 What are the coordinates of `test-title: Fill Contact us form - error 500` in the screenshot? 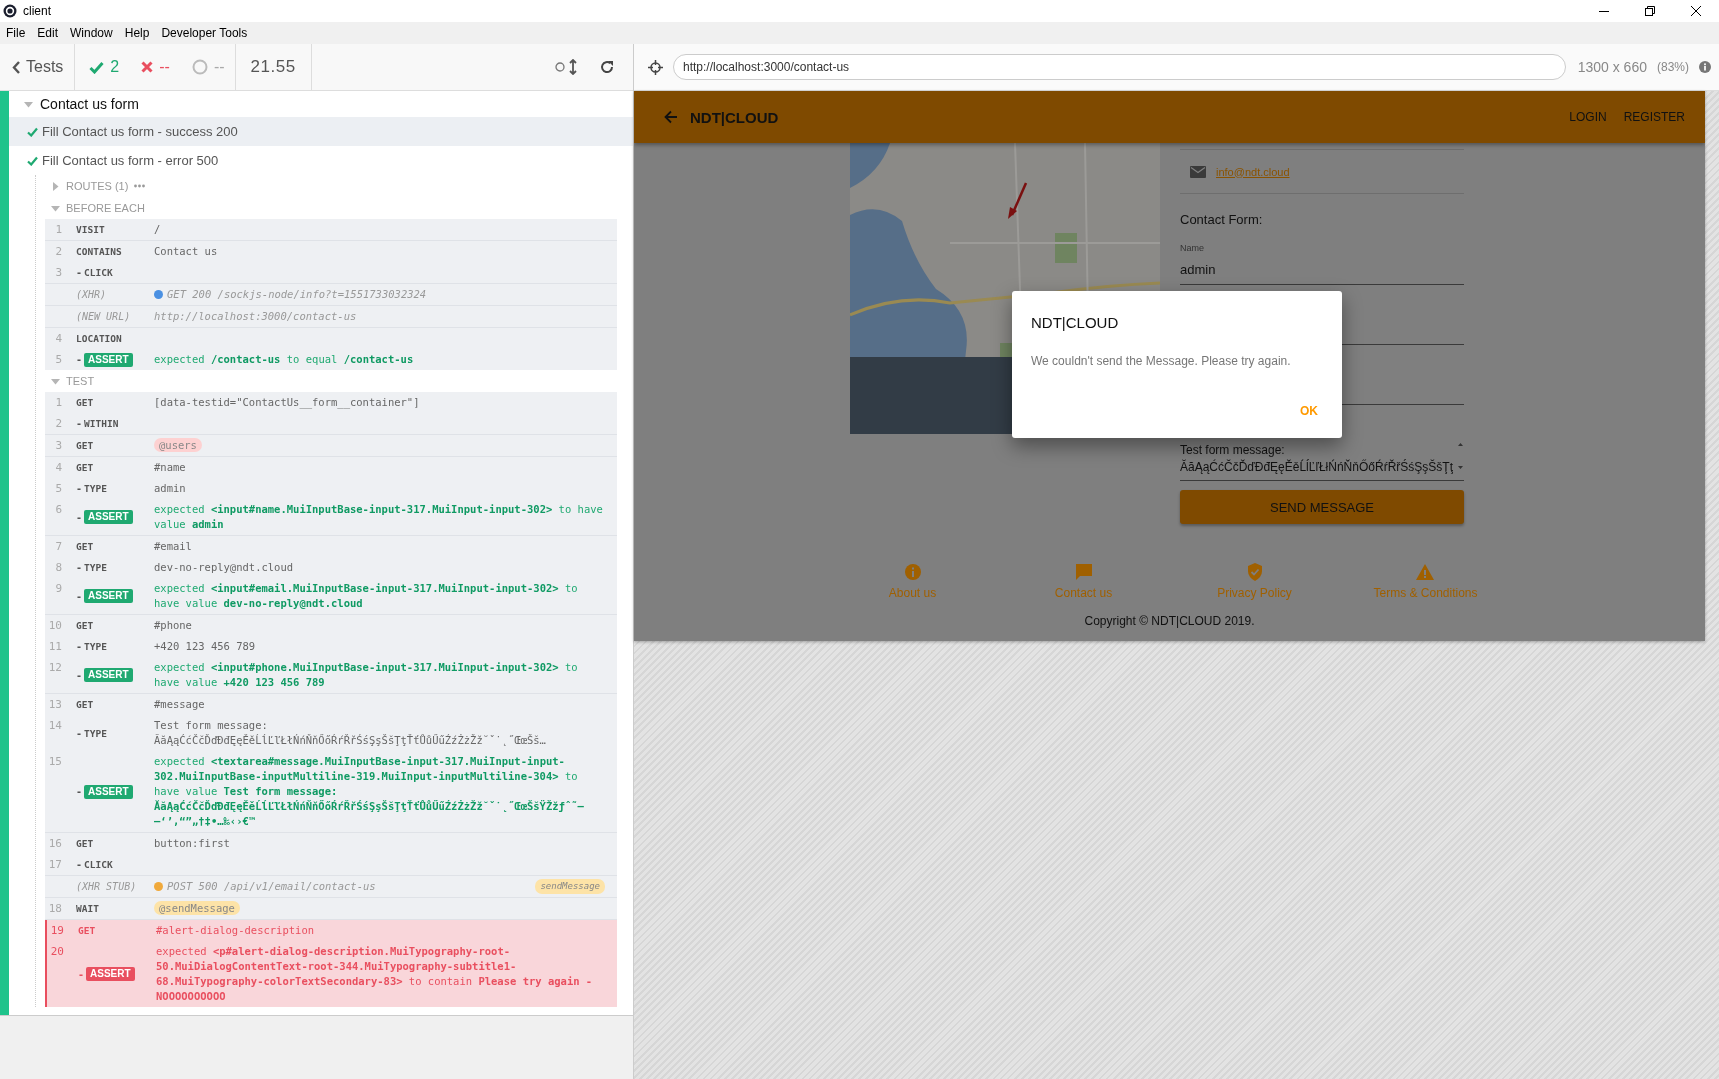 It's located at (130, 160).